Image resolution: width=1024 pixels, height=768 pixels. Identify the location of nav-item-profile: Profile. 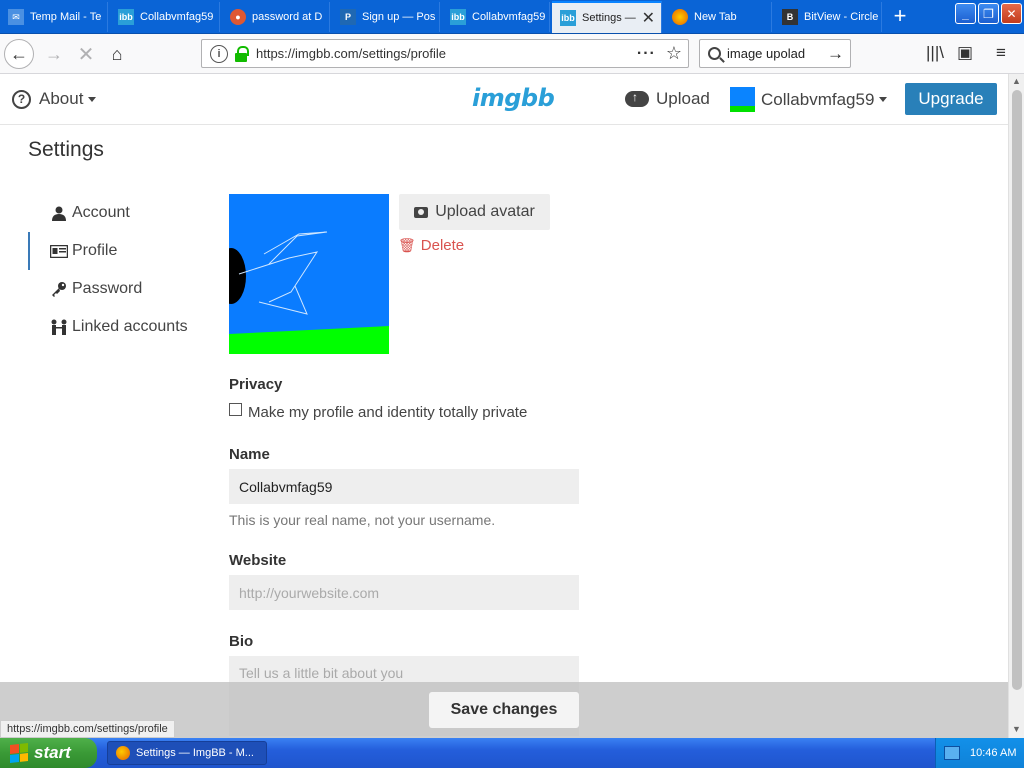
(108, 251).